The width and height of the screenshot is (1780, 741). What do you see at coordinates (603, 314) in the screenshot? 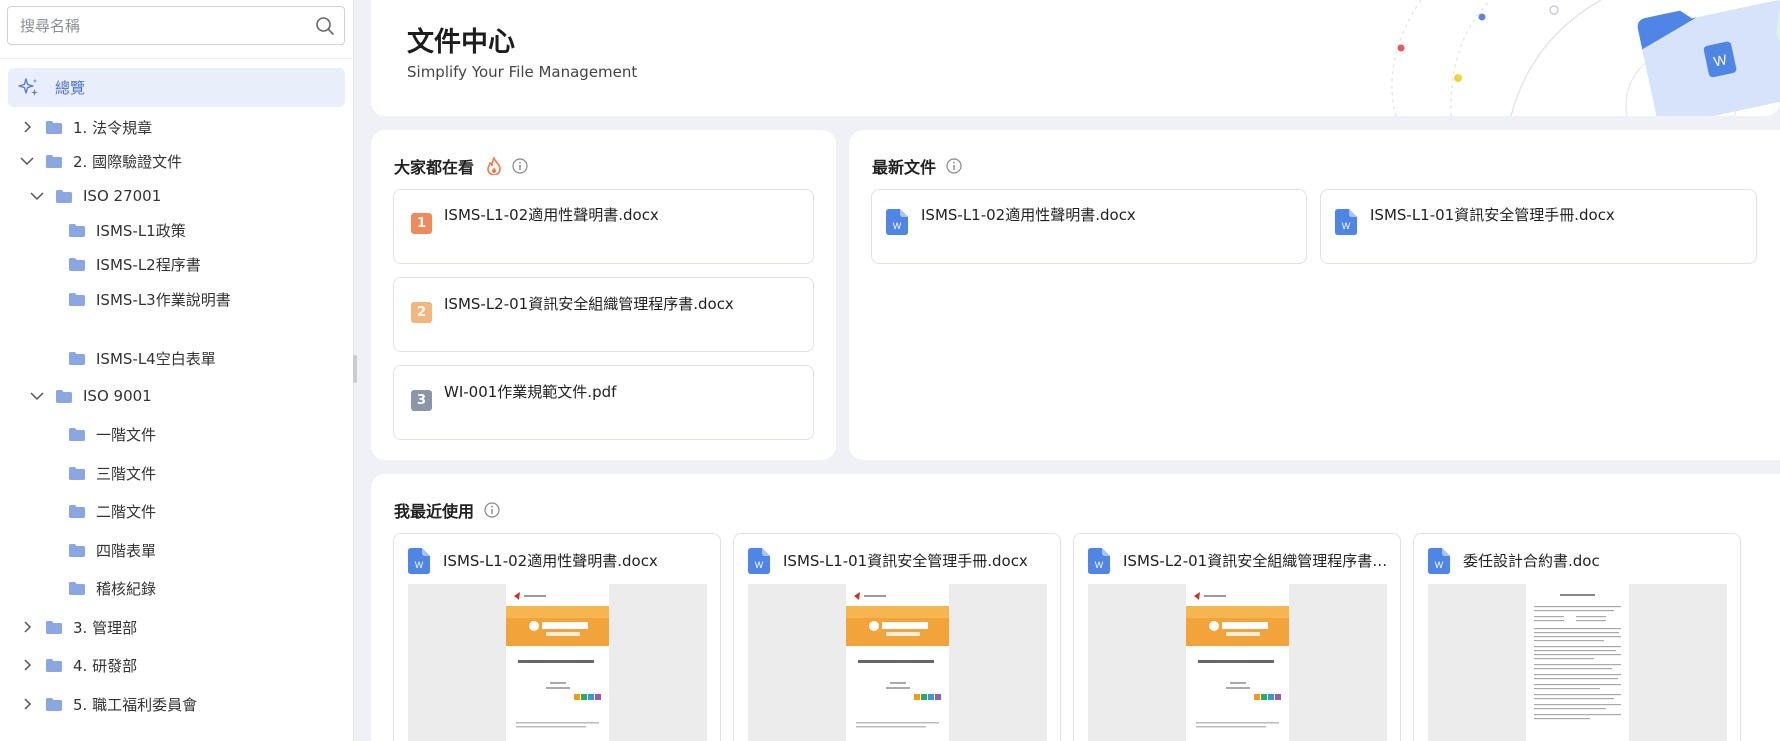
I see `popular-file-item: 2 ISMS-L2-01資訊安全組織管理程序書.docx` at bounding box center [603, 314].